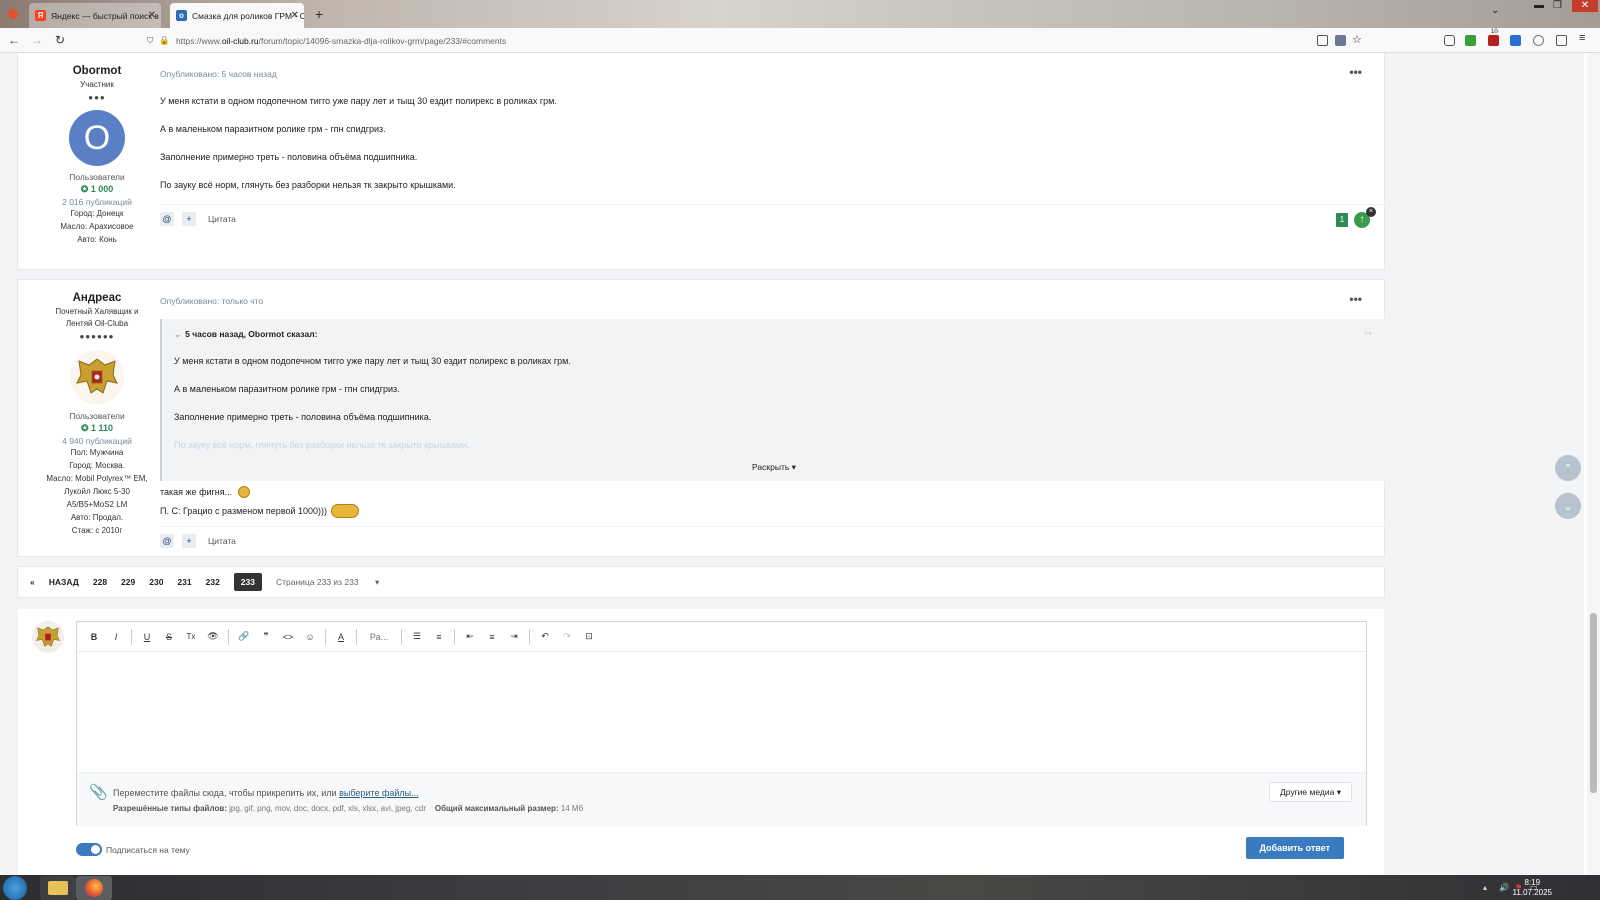 The width and height of the screenshot is (1600, 900). Describe the element at coordinates (1585, 6) in the screenshot. I see `close-window-icon: ✕` at that location.